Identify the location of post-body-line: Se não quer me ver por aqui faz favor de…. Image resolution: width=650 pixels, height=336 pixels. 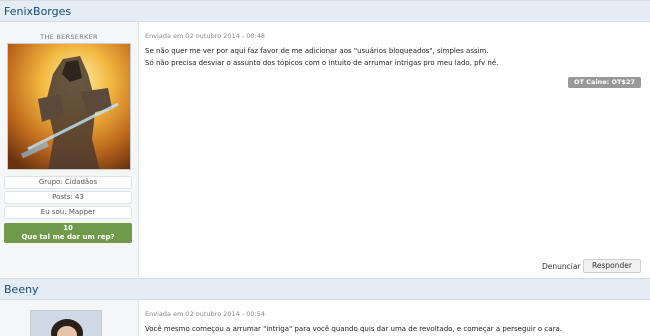
(317, 51).